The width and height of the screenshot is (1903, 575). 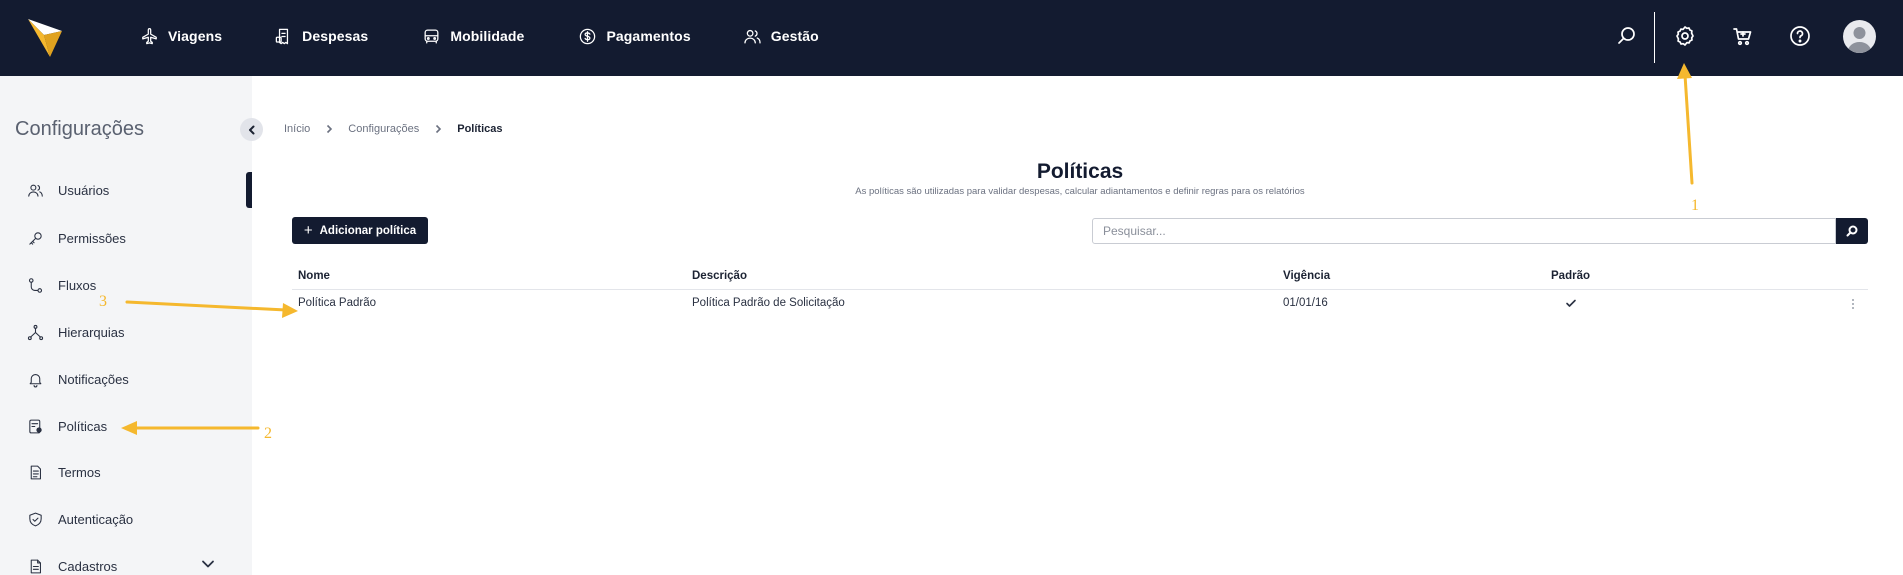 What do you see at coordinates (35, 519) in the screenshot?
I see `shield-icon` at bounding box center [35, 519].